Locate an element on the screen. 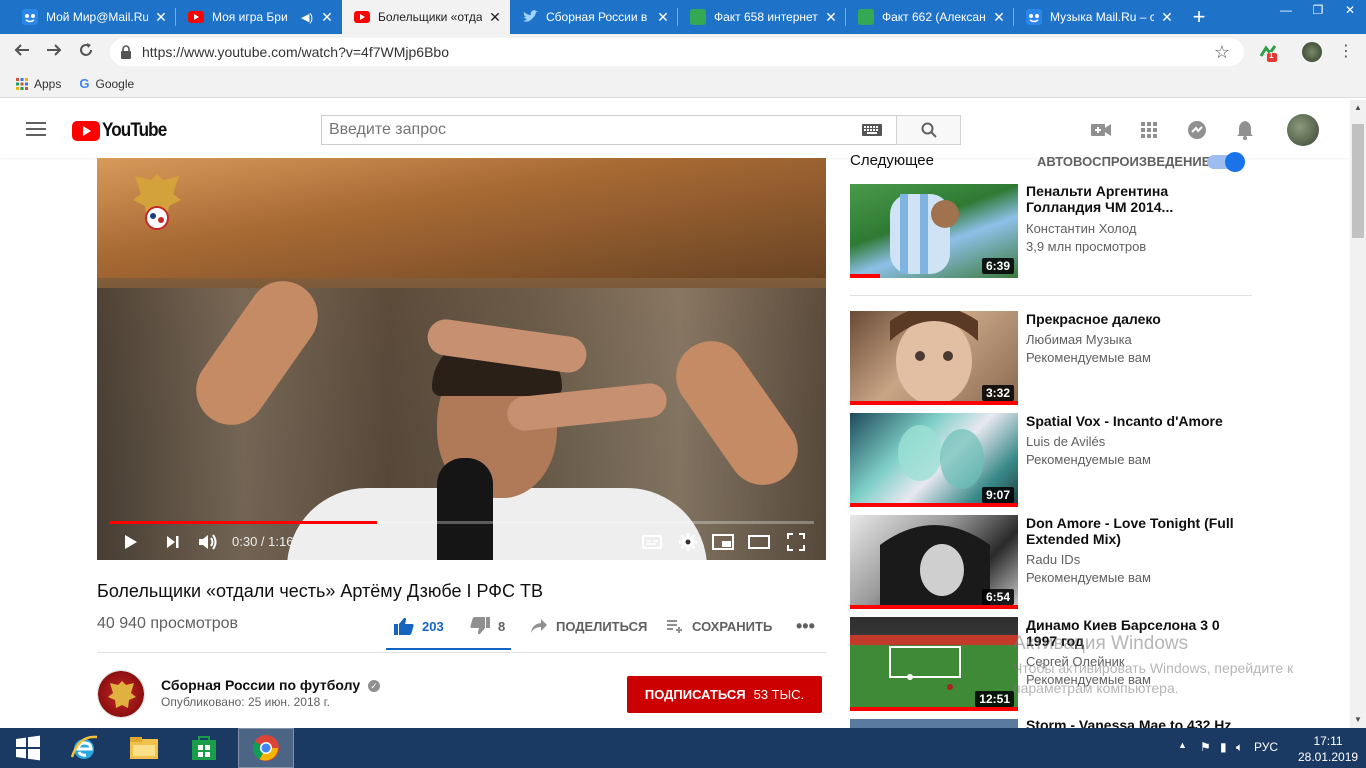 The image size is (1366, 768). play-icon is located at coordinates (131, 542).